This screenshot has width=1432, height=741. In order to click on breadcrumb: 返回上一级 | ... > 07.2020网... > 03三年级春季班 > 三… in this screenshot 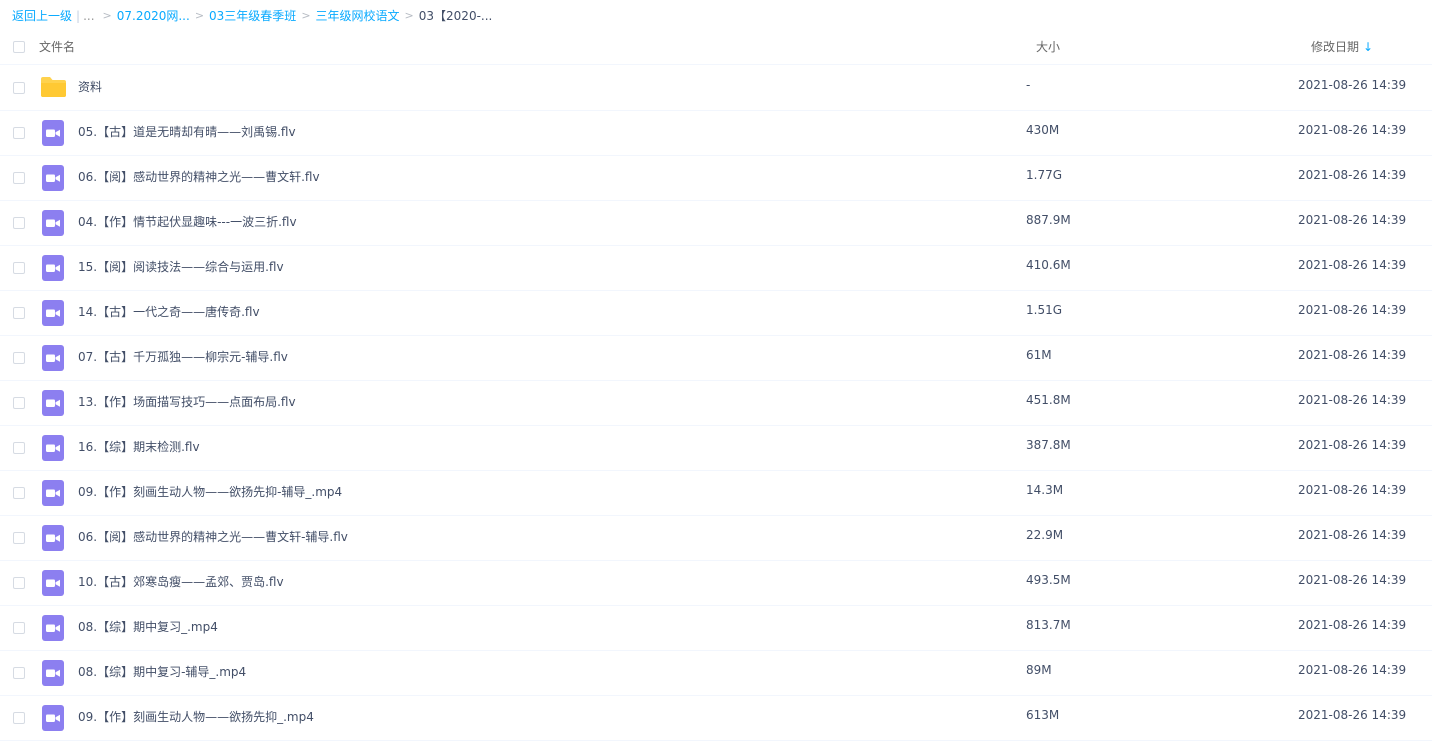, I will do `click(252, 16)`.